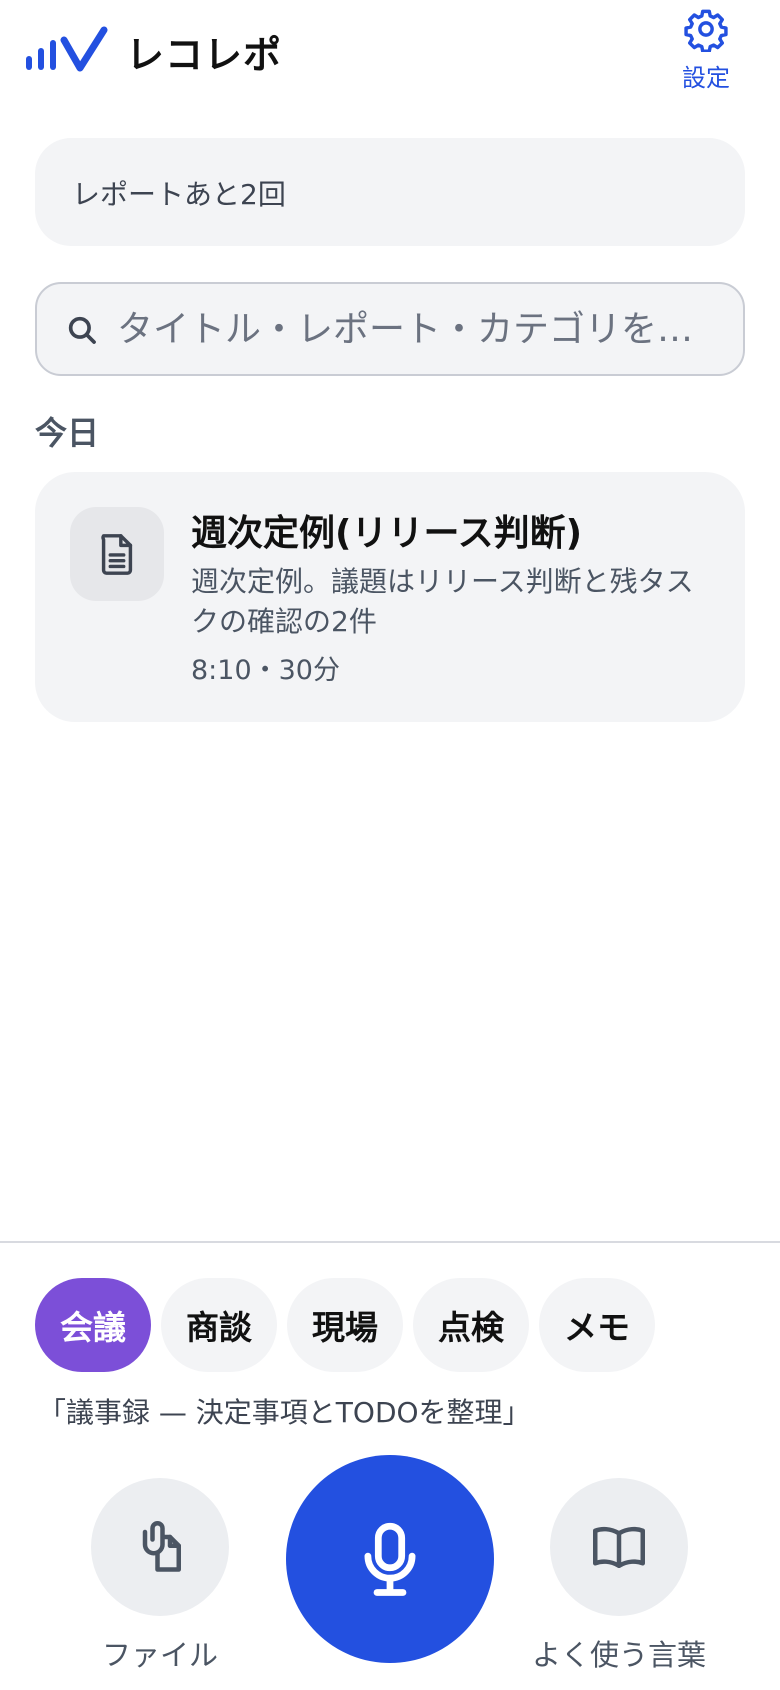 The width and height of the screenshot is (780, 1690). Describe the element at coordinates (390, 192) in the screenshot. I see `report-quota-banner: レポートあと2回` at that location.